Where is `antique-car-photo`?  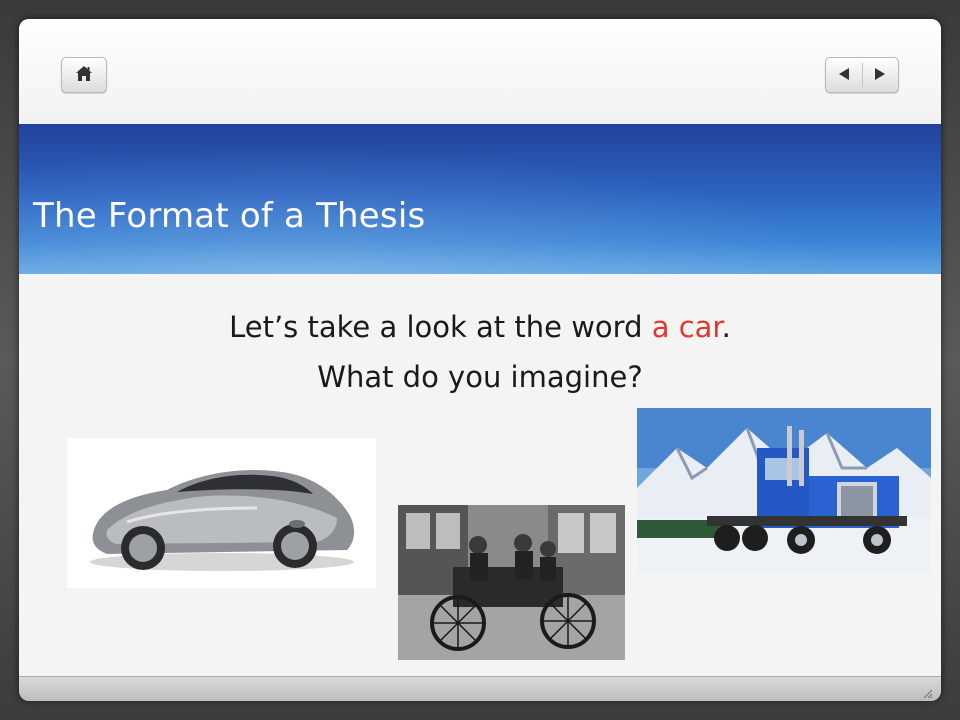 antique-car-photo is located at coordinates (511, 582).